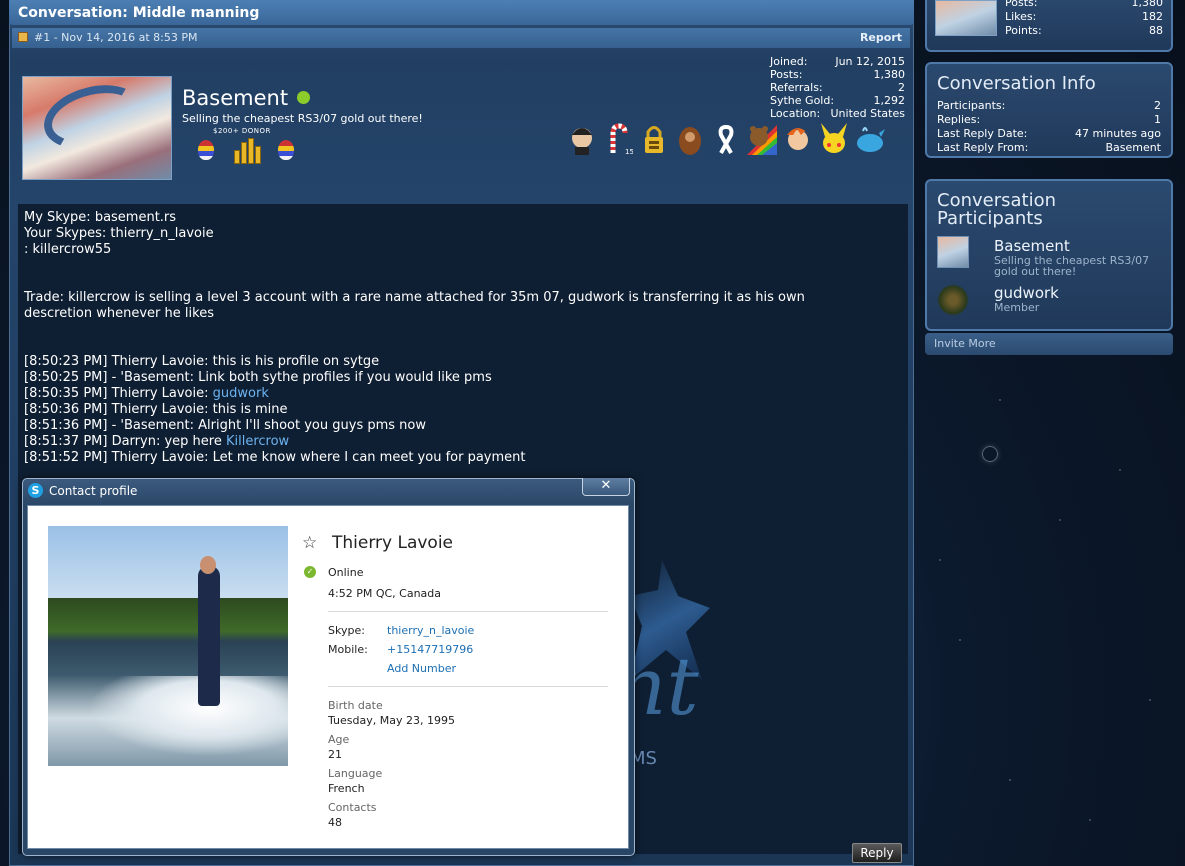 Image resolution: width=1185 pixels, height=866 pixels. I want to click on stat-location: Location: United States, so click(837, 113).